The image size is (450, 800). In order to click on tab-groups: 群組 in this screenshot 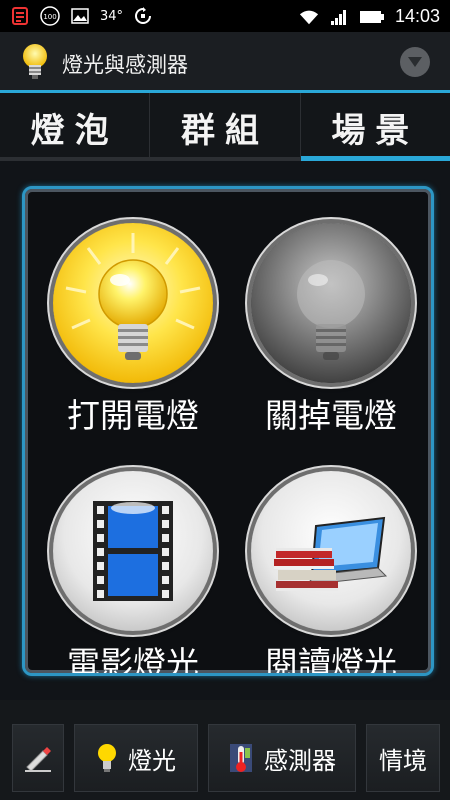, I will do `click(224, 127)`.